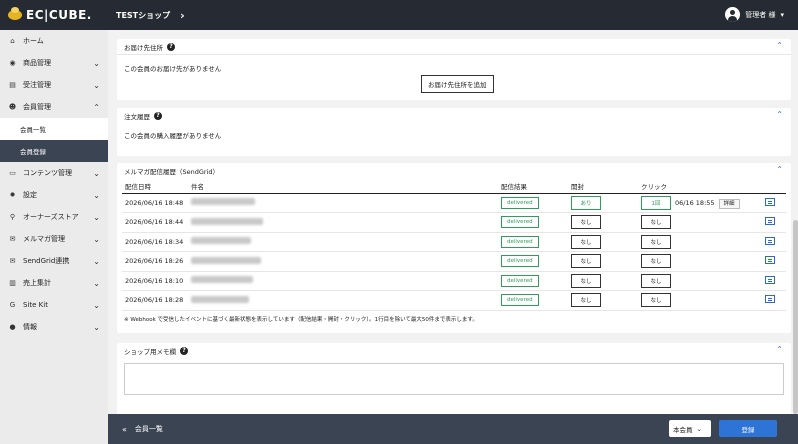 The width and height of the screenshot is (798, 444). I want to click on ec-cube-logo: EC|CUBE., so click(54, 15).